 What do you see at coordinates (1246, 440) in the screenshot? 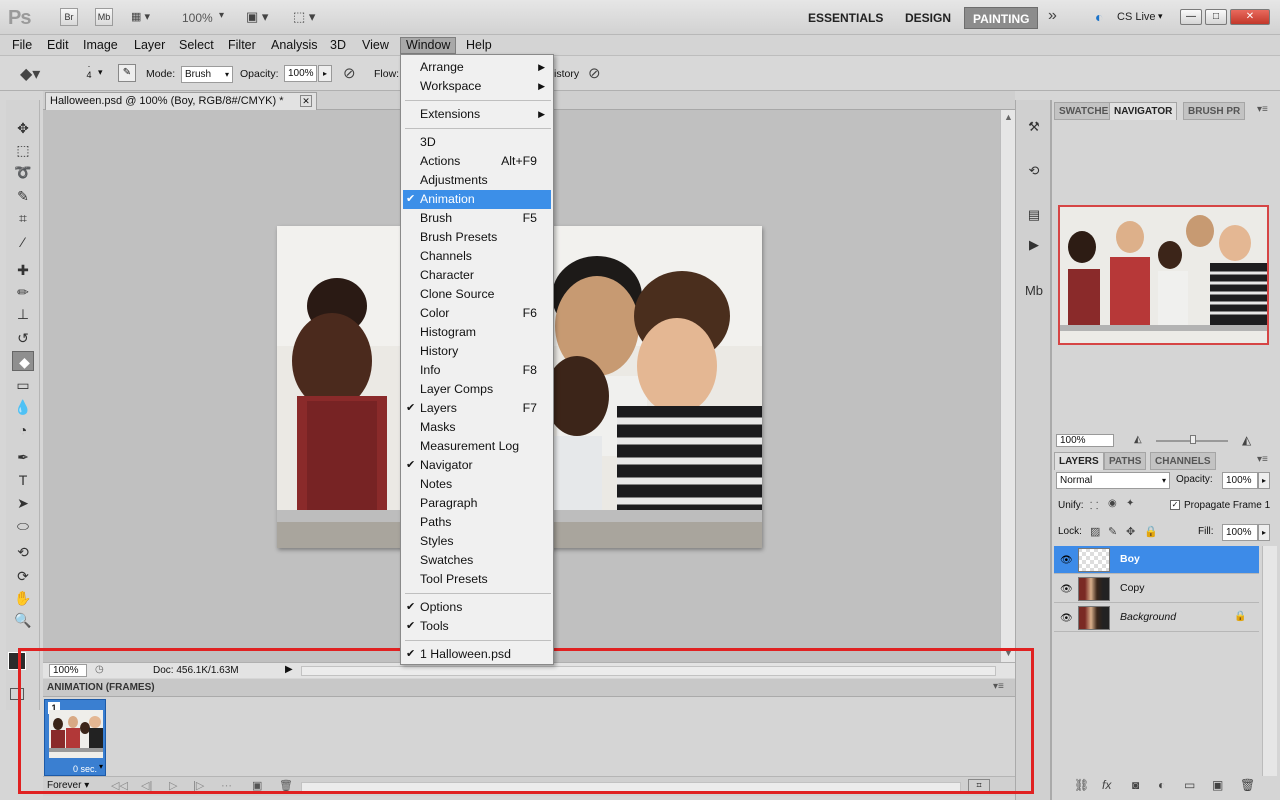
I see `zoom-in-icon: ◭` at bounding box center [1246, 440].